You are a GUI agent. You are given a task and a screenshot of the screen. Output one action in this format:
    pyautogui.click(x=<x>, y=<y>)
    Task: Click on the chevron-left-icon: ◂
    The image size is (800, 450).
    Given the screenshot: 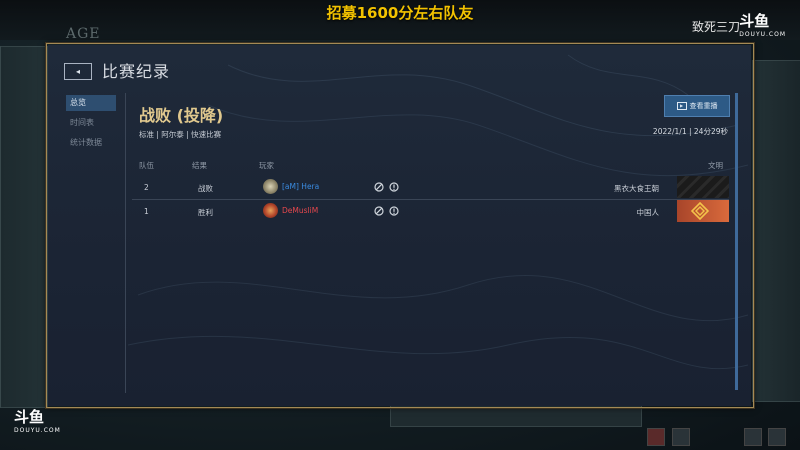 What is the action you would take?
    pyautogui.click(x=77, y=71)
    